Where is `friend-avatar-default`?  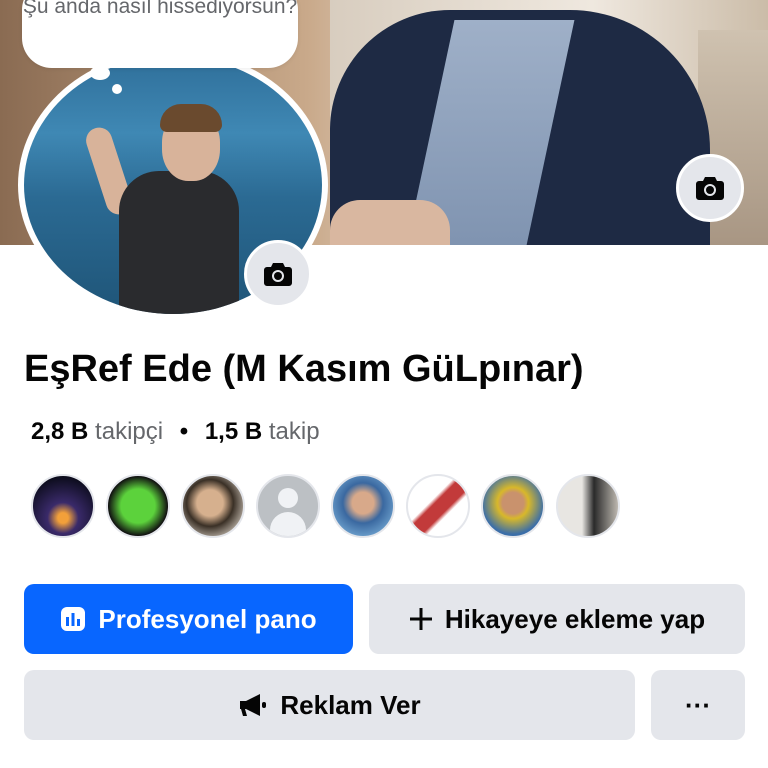 friend-avatar-default is located at coordinates (288, 506).